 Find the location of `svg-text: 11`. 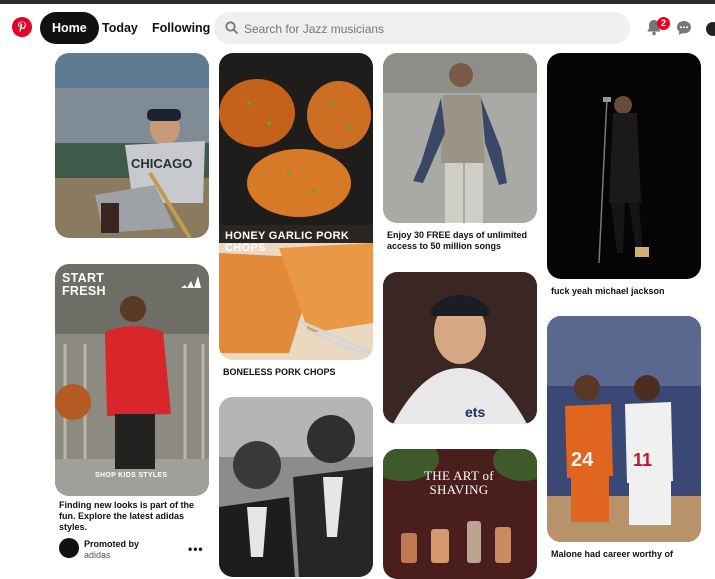

svg-text: 11 is located at coordinates (642, 460).